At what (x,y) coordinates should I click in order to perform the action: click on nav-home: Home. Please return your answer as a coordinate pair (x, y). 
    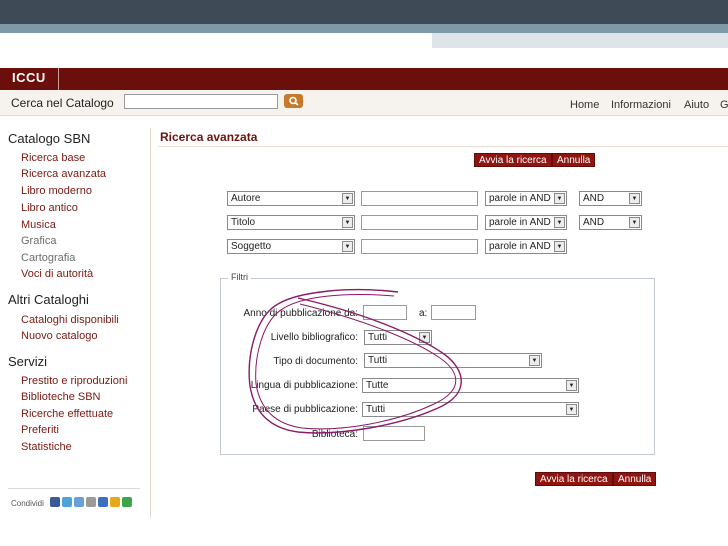
    Looking at the image, I should click on (584, 105).